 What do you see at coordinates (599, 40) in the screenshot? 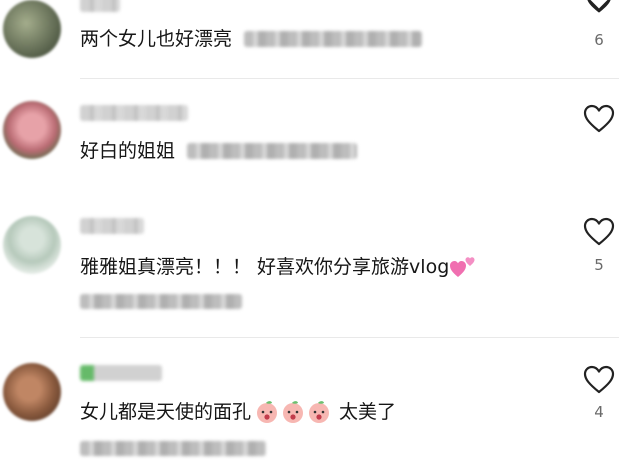
I see `like-count: 6` at bounding box center [599, 40].